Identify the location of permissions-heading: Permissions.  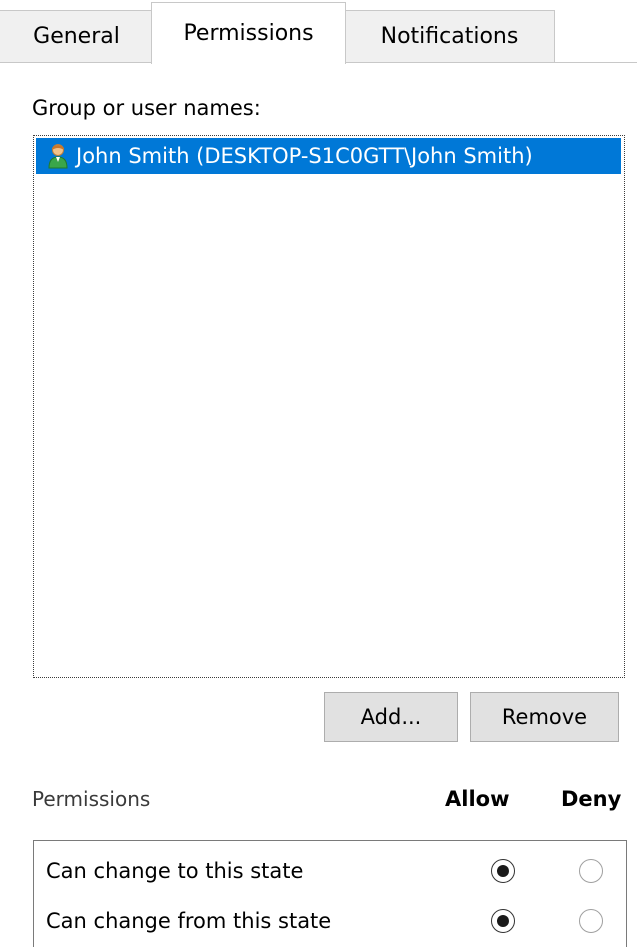
(91, 799).